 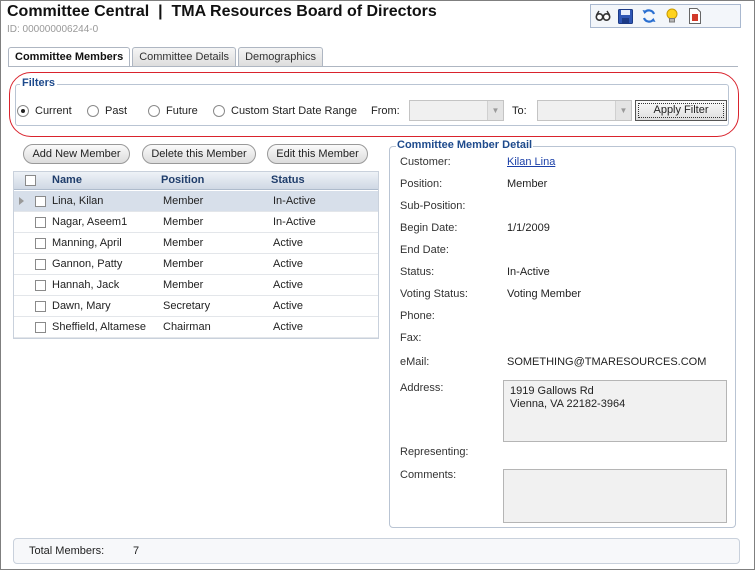 What do you see at coordinates (288, 180) in the screenshot?
I see `column-status-header: Status` at bounding box center [288, 180].